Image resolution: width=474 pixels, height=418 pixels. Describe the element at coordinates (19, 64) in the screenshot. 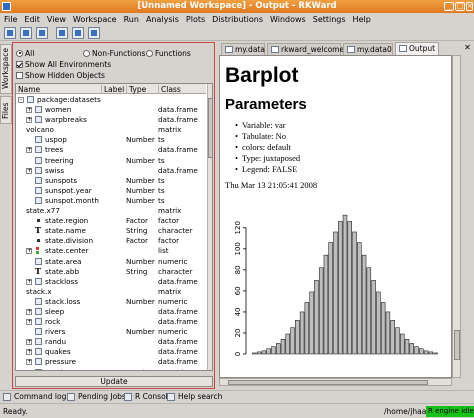

I see `checkbox-all-env-icon` at that location.